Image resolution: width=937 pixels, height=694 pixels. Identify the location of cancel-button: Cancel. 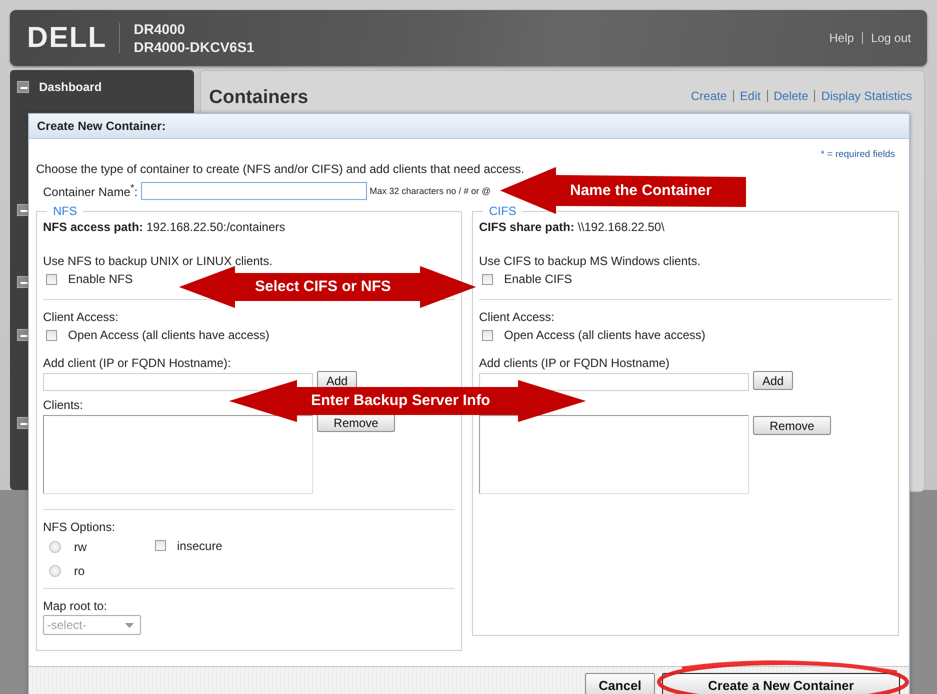
(620, 683).